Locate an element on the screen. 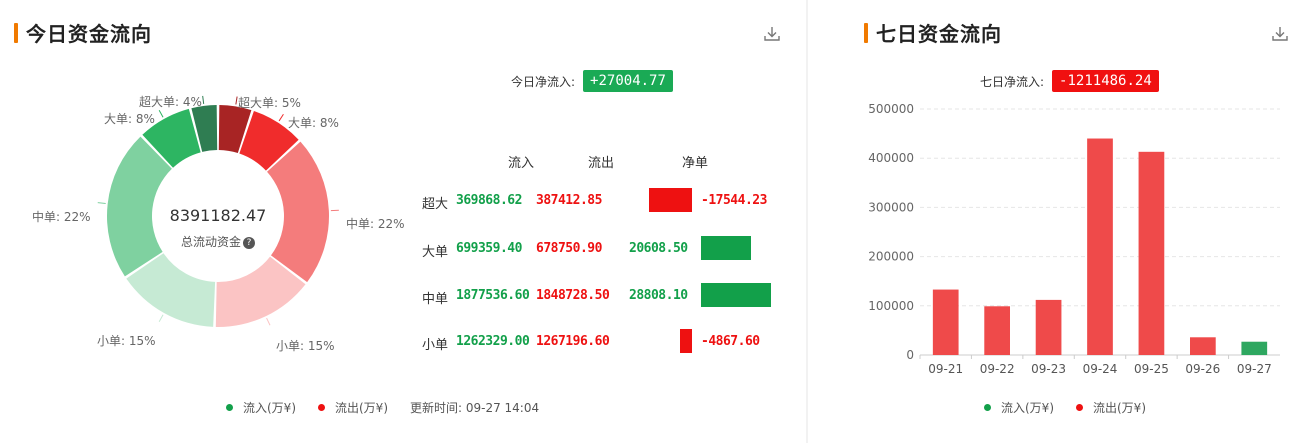 This screenshot has width=1297, height=443. today-title: 今日资金流向 is located at coordinates (83, 32).